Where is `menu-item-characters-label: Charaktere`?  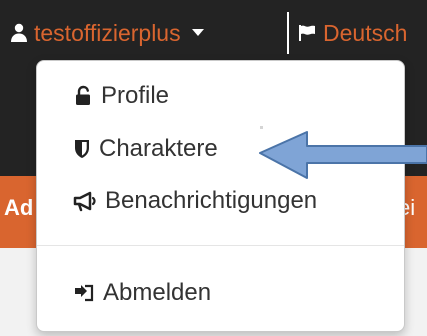 menu-item-characters-label: Charaktere is located at coordinates (158, 148).